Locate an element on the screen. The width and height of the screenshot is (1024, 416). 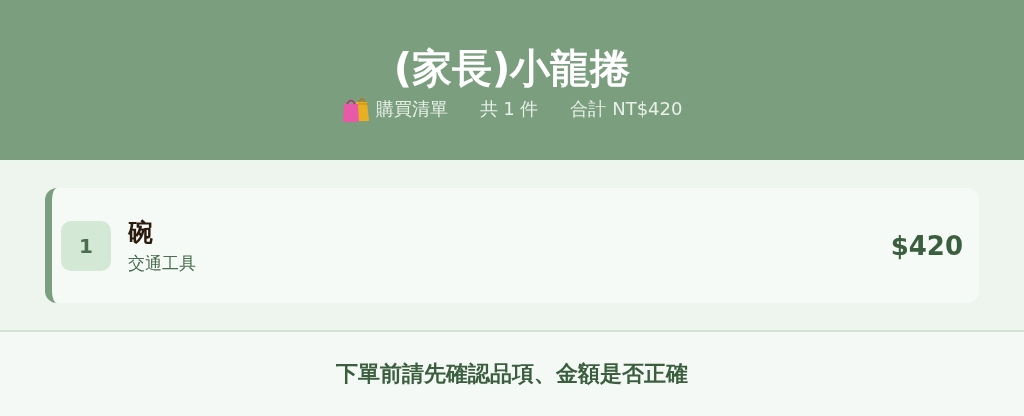
item-count: 共 1 件 is located at coordinates (509, 109).